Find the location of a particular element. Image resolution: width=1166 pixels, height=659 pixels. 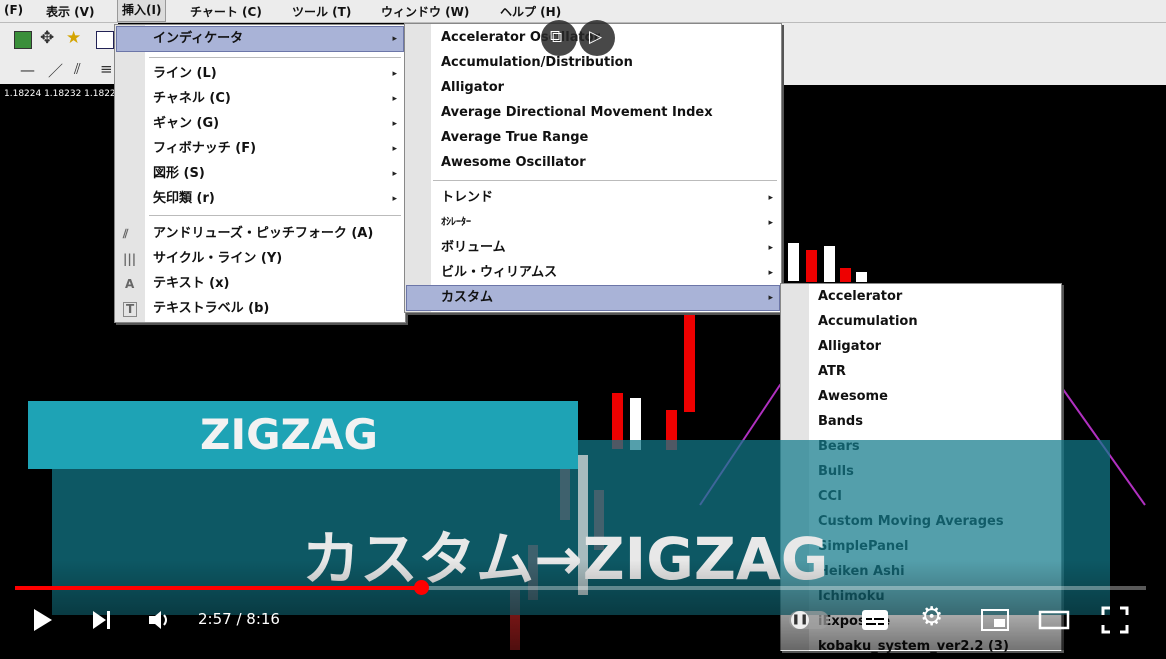

autoplay-toggle: ❚❚ is located at coordinates (809, 620).